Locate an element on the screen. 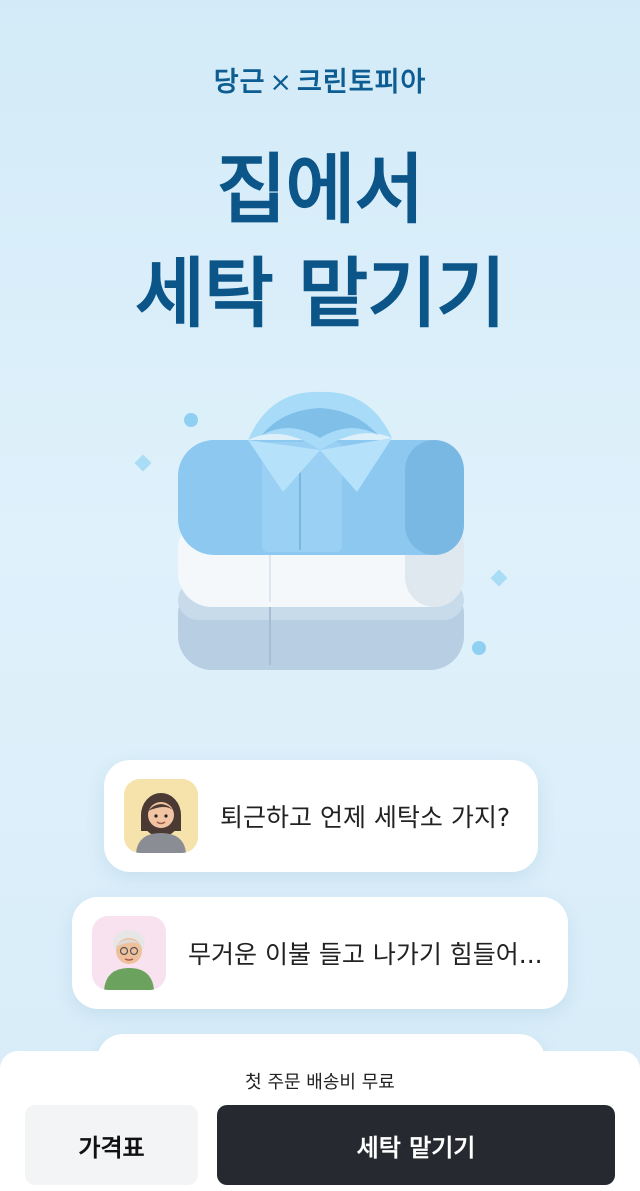 The image size is (640, 1191). price-list-button: 가격표 is located at coordinates (111, 1145).